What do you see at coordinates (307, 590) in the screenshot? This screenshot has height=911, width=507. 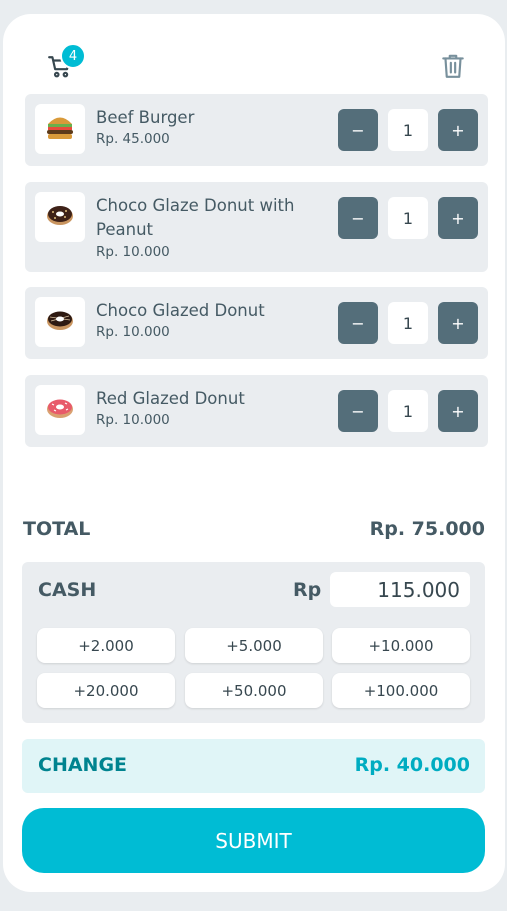 I see `cash-currency: Rp` at bounding box center [307, 590].